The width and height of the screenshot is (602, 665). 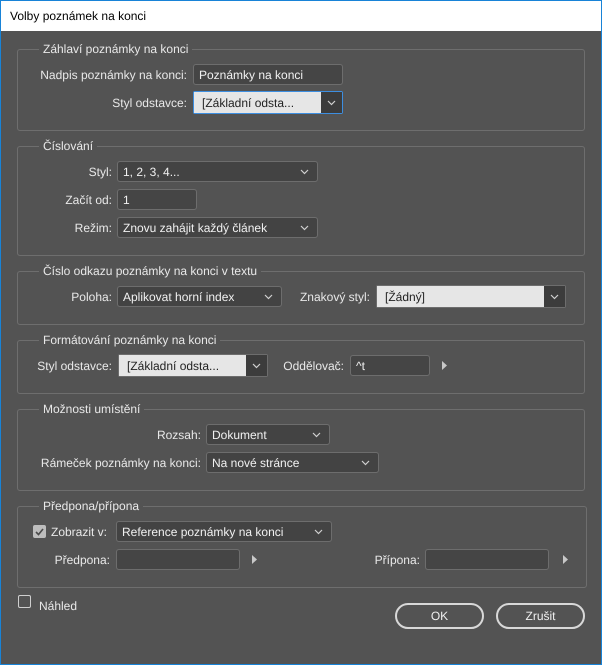 What do you see at coordinates (397, 560) in the screenshot?
I see `field-label: Přípona:` at bounding box center [397, 560].